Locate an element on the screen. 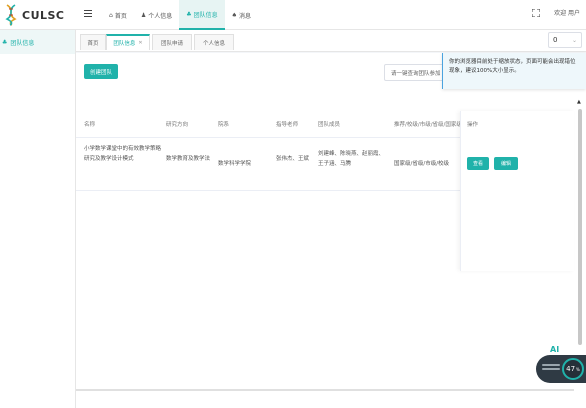 The width and height of the screenshot is (586, 408). tab-team-apply: 团队申请 is located at coordinates (172, 42).